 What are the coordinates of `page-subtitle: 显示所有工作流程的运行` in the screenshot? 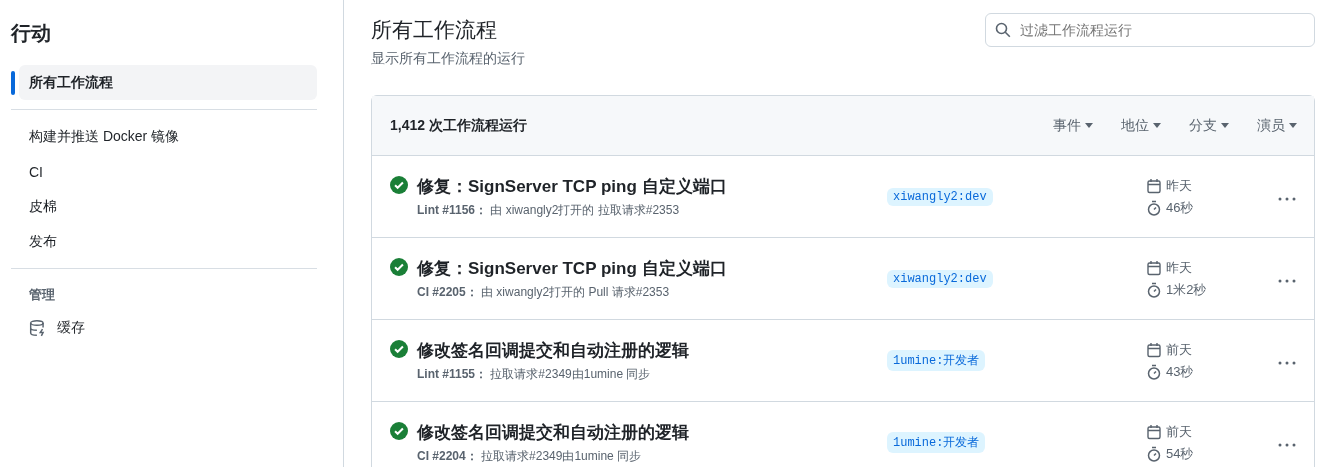 It's located at (448, 59).